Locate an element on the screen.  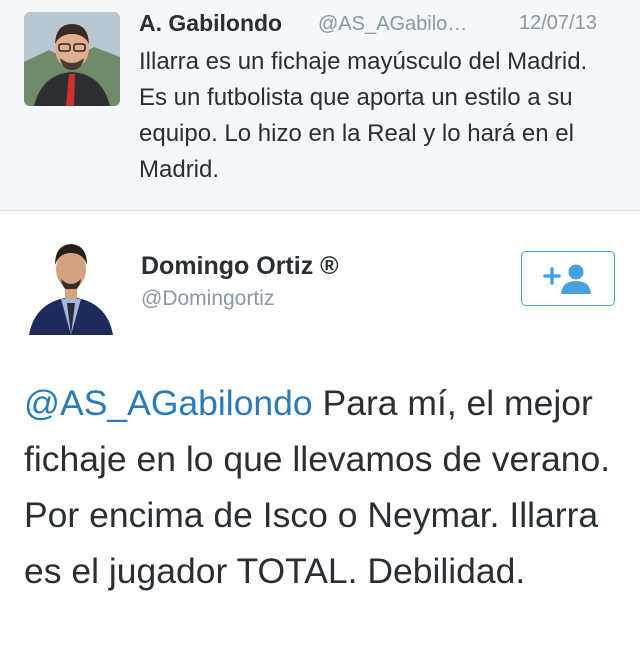
follow-button is located at coordinates (568, 278).